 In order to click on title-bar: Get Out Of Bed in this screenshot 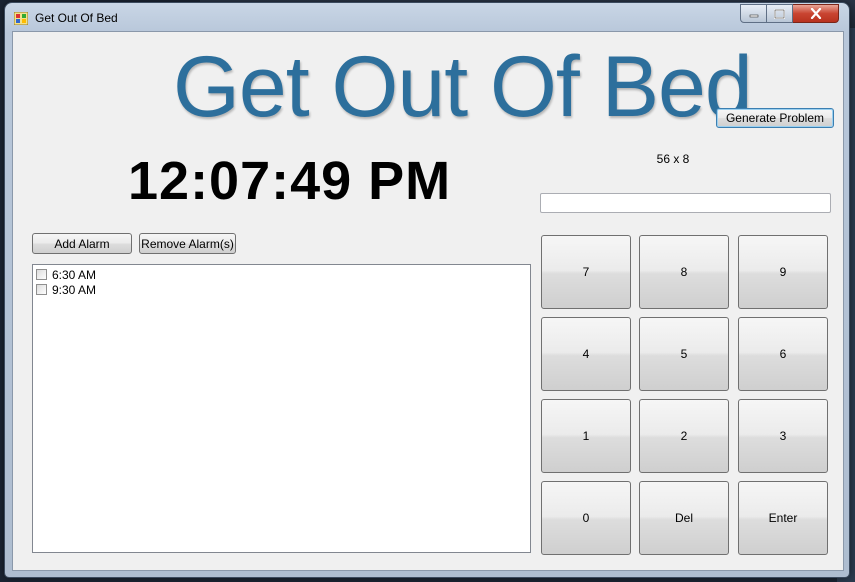, I will do `click(427, 18)`.